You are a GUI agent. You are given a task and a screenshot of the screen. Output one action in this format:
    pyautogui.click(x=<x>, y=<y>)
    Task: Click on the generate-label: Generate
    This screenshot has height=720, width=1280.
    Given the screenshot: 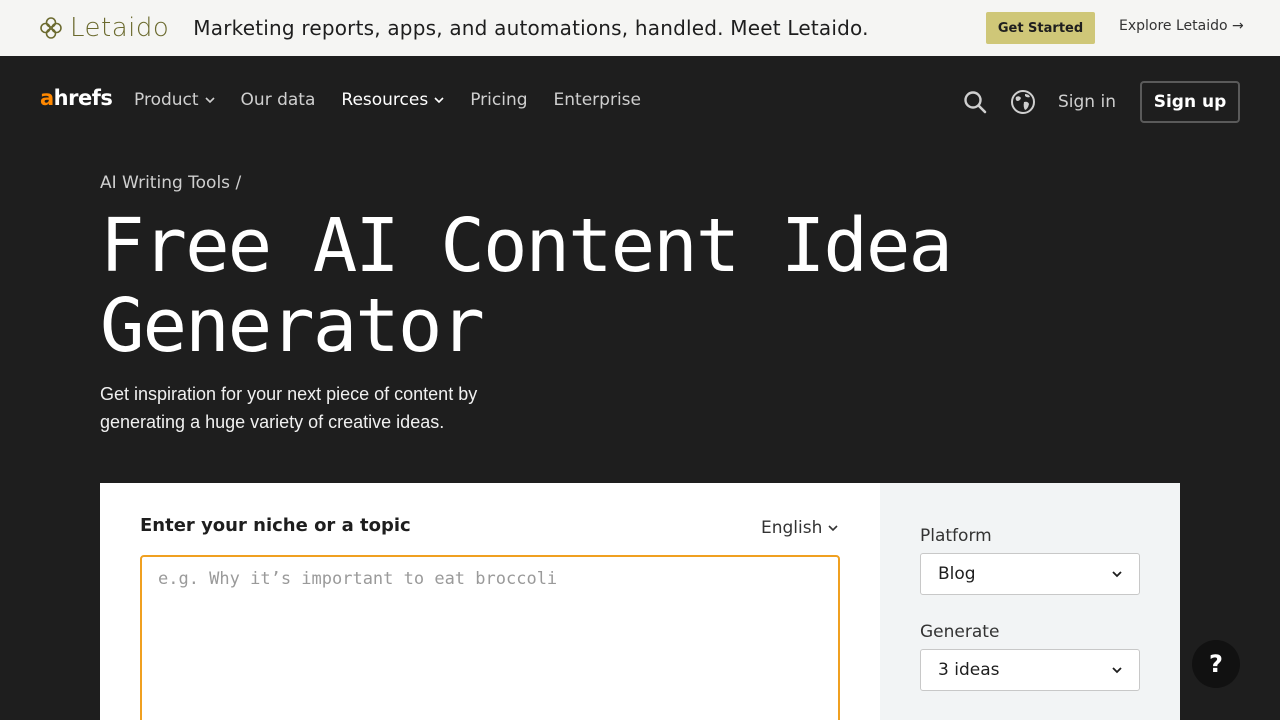 What is the action you would take?
    pyautogui.click(x=960, y=632)
    